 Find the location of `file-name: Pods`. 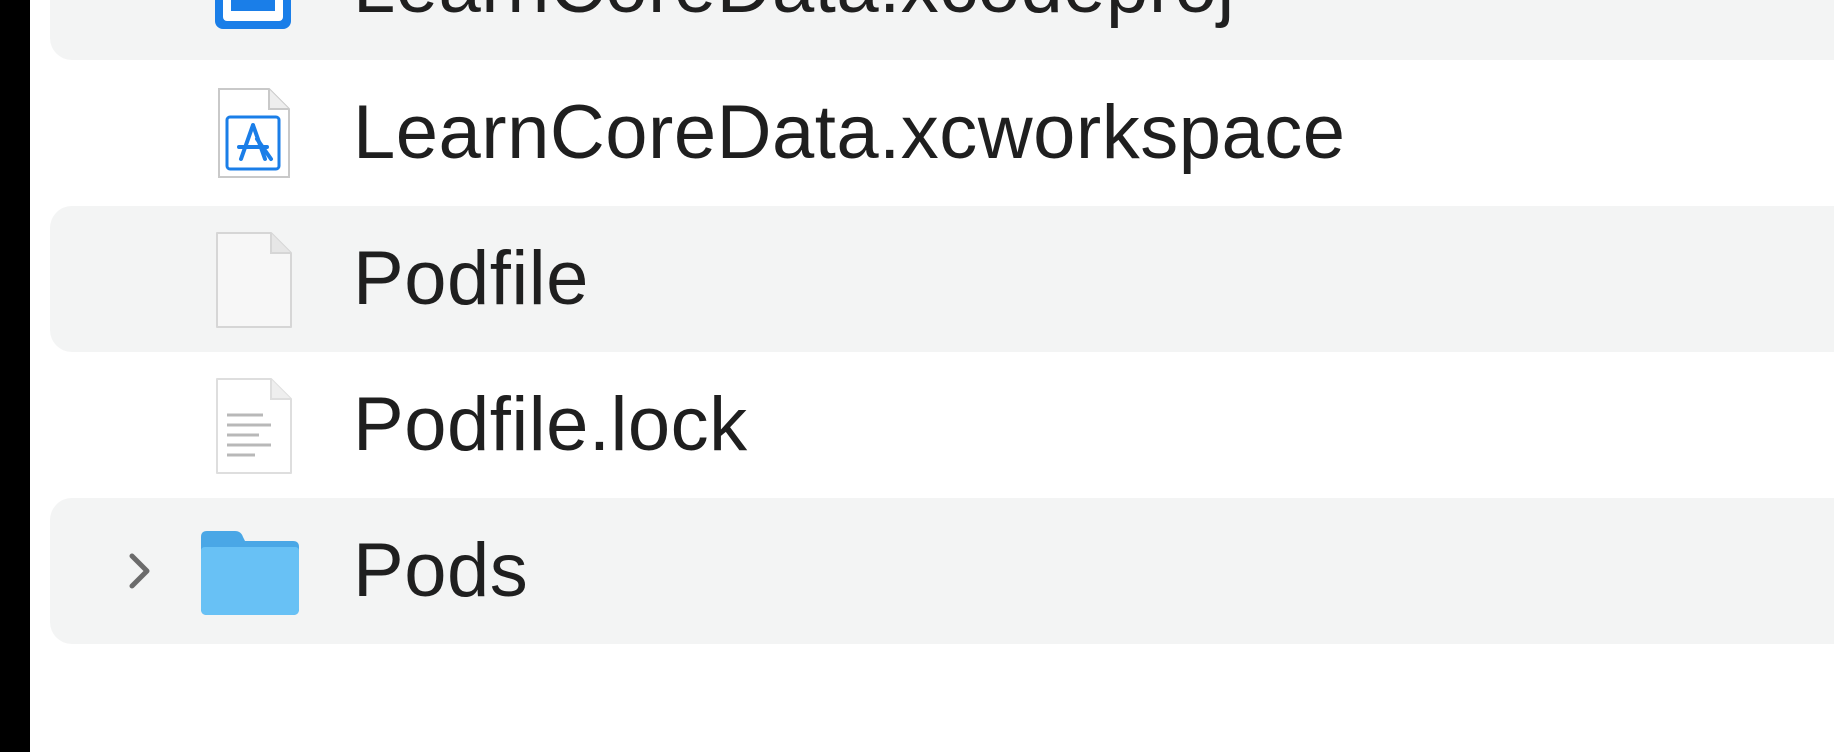

file-name: Pods is located at coordinates (441, 570).